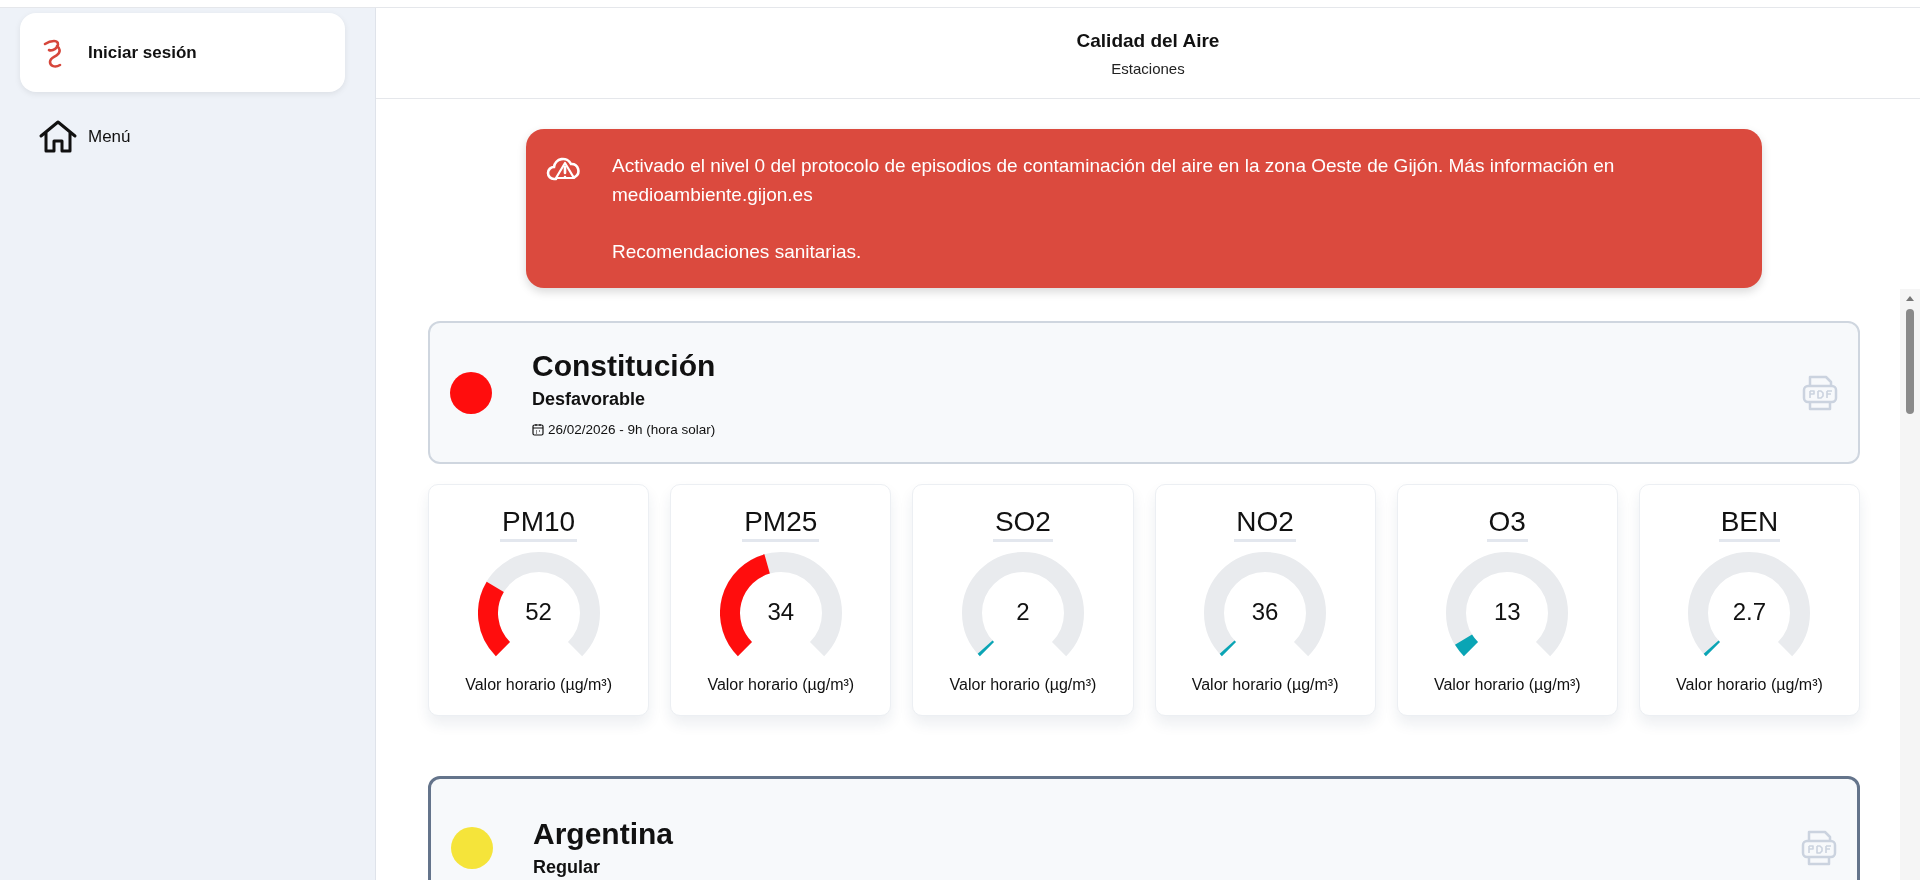 Image resolution: width=1920 pixels, height=880 pixels. I want to click on pollutant-name: SO2, so click(1022, 523).